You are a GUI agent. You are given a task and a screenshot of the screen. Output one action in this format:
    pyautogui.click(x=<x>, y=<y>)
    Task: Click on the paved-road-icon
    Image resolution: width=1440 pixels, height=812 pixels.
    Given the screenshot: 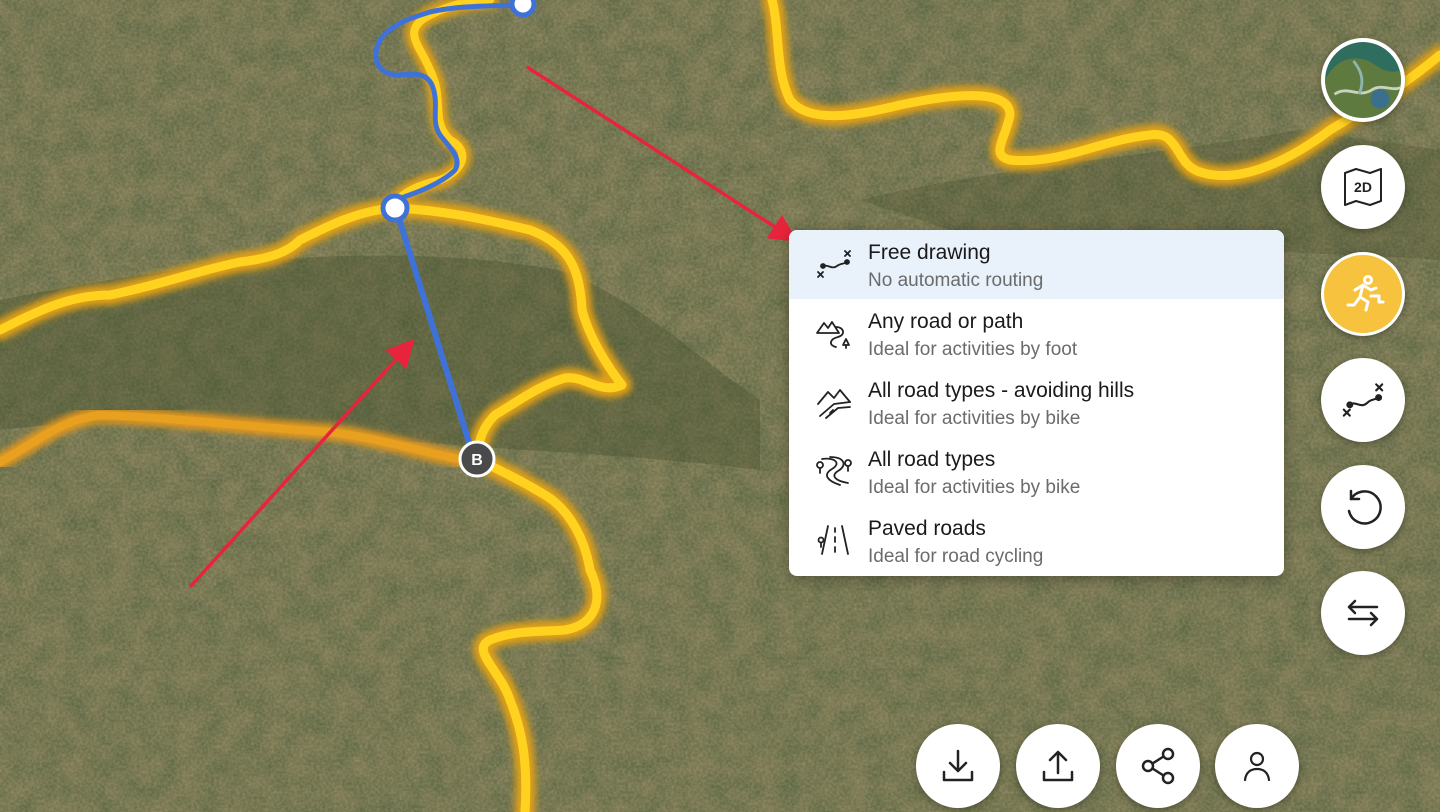 What is the action you would take?
    pyautogui.click(x=833, y=540)
    